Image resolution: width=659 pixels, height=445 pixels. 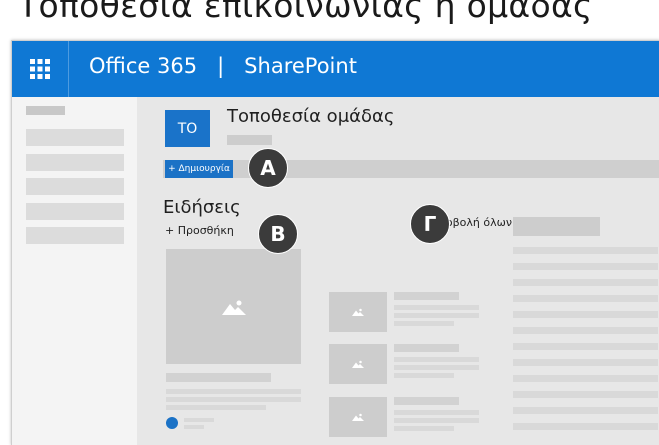 What do you see at coordinates (187, 128) in the screenshot?
I see `site-logo: ΤΟ` at bounding box center [187, 128].